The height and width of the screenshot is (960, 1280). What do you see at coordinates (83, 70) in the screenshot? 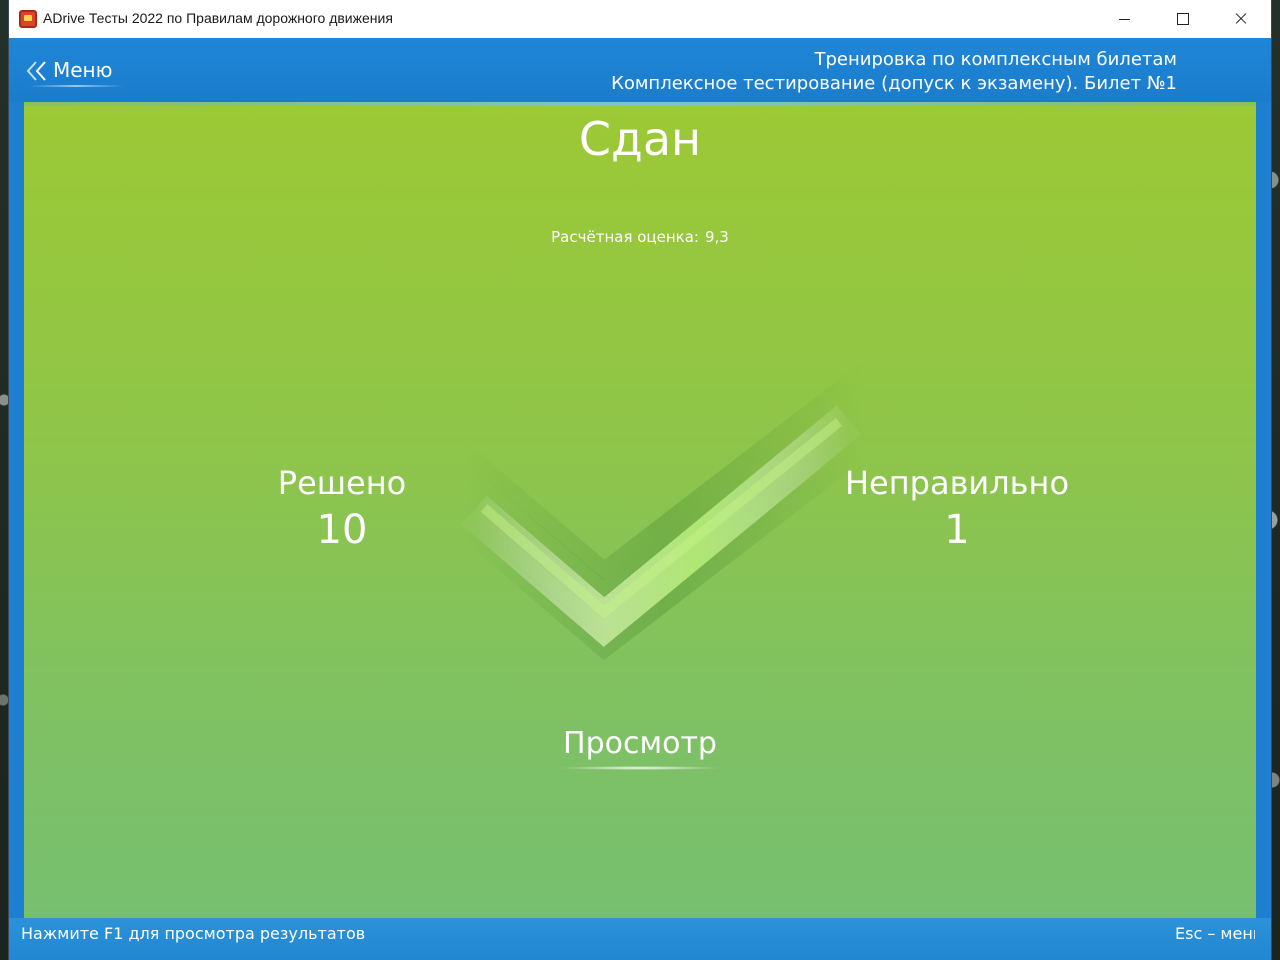
I see `menu-label: Меню` at bounding box center [83, 70].